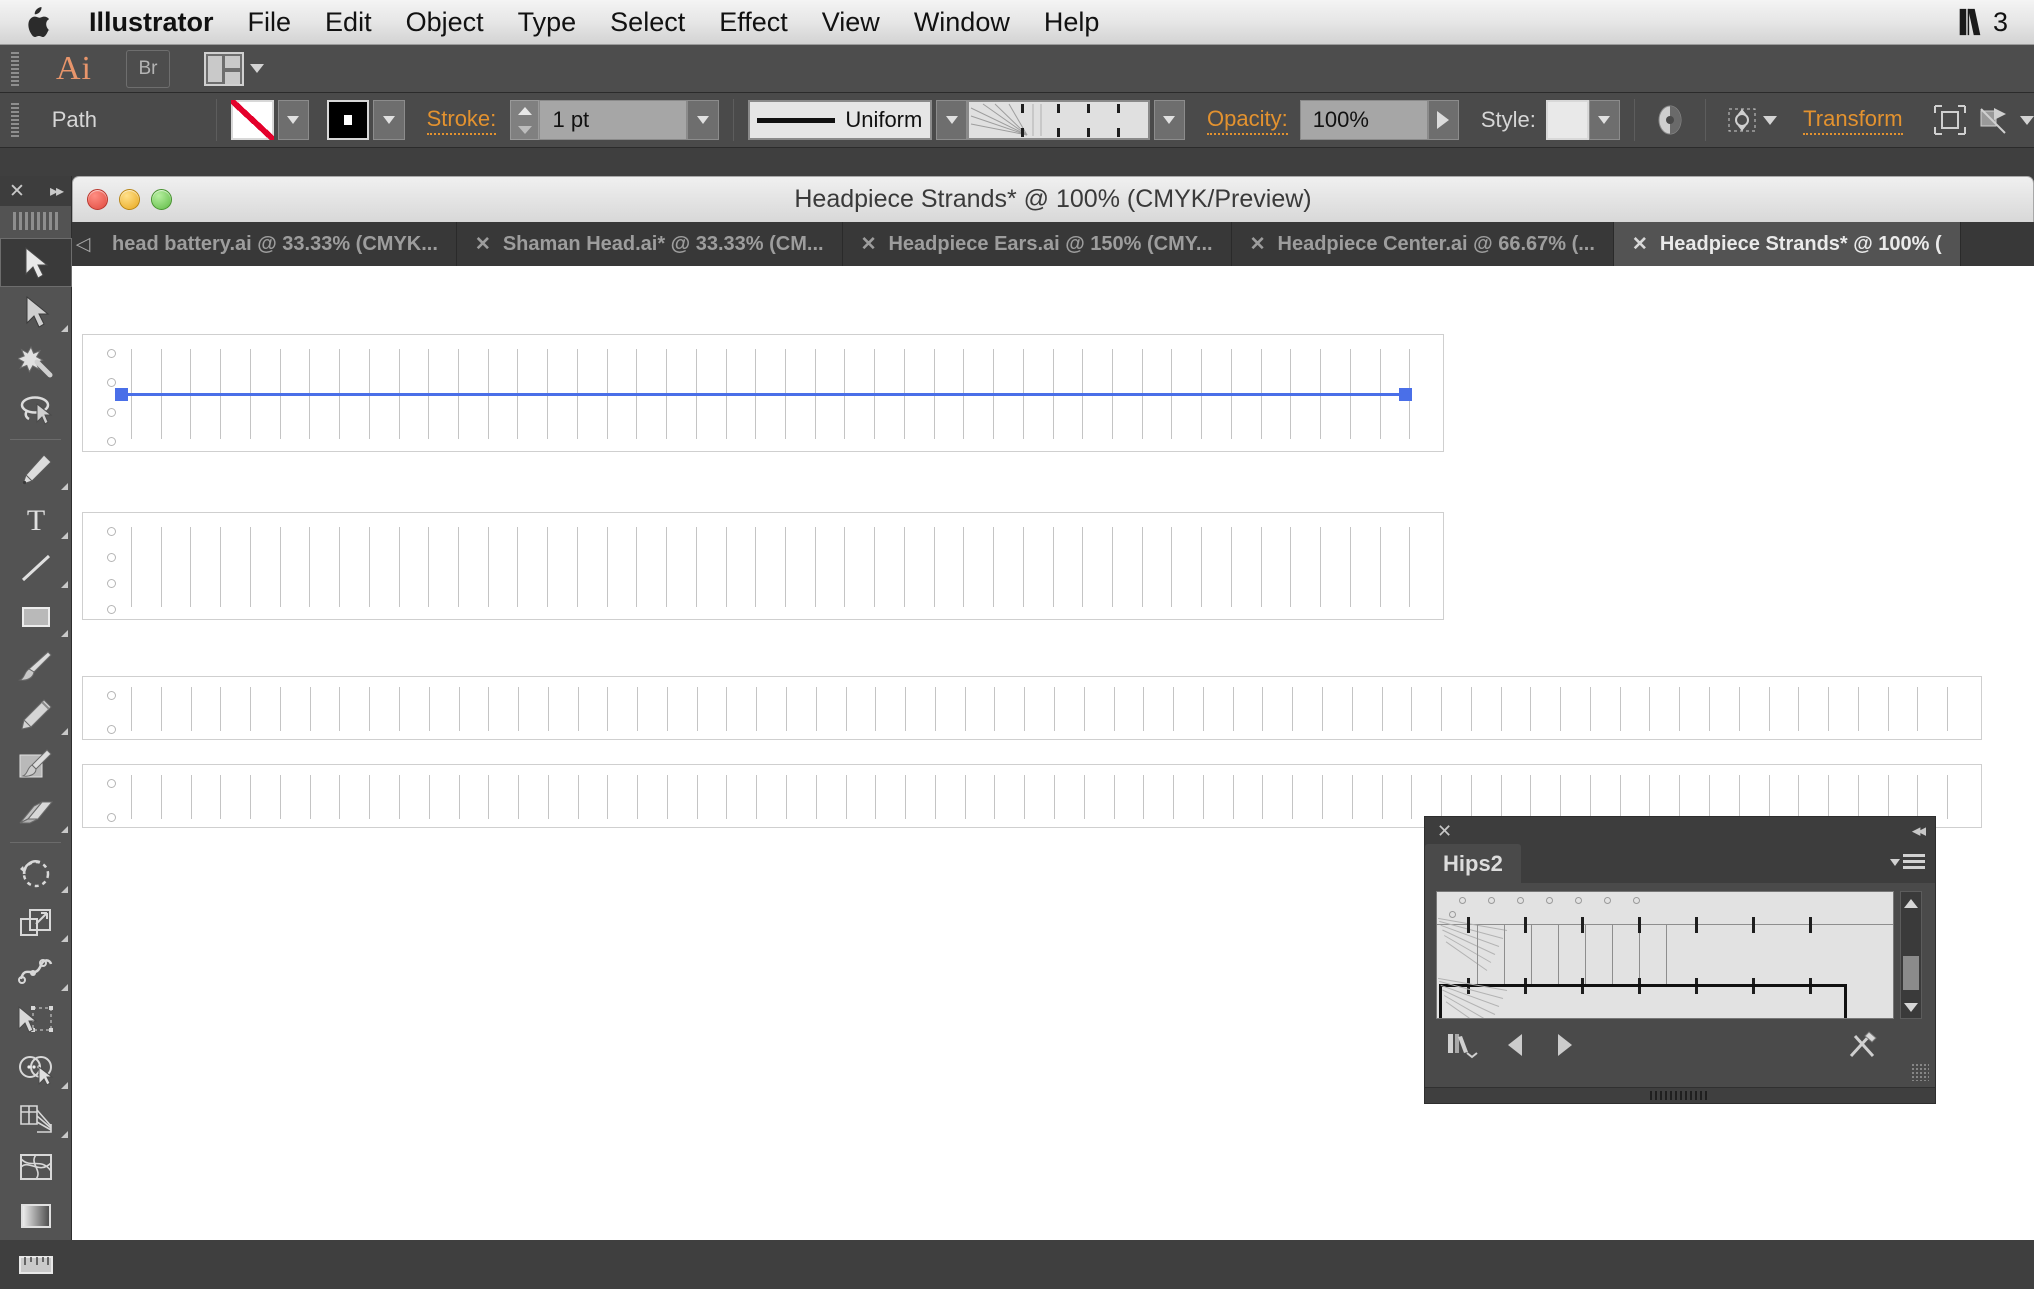 The image size is (2034, 1289). I want to click on scroll-down-icon, so click(1911, 1007).